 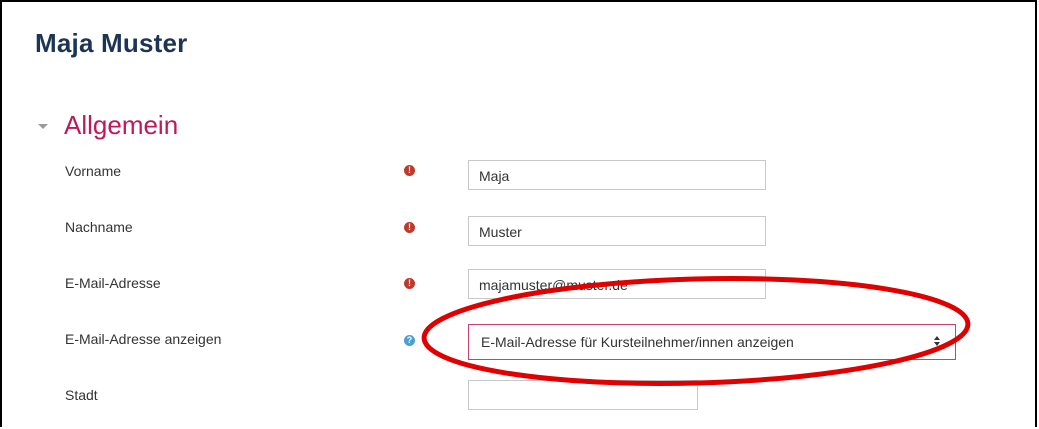 I want to click on field-label-vorname: Vorname, so click(x=93, y=171).